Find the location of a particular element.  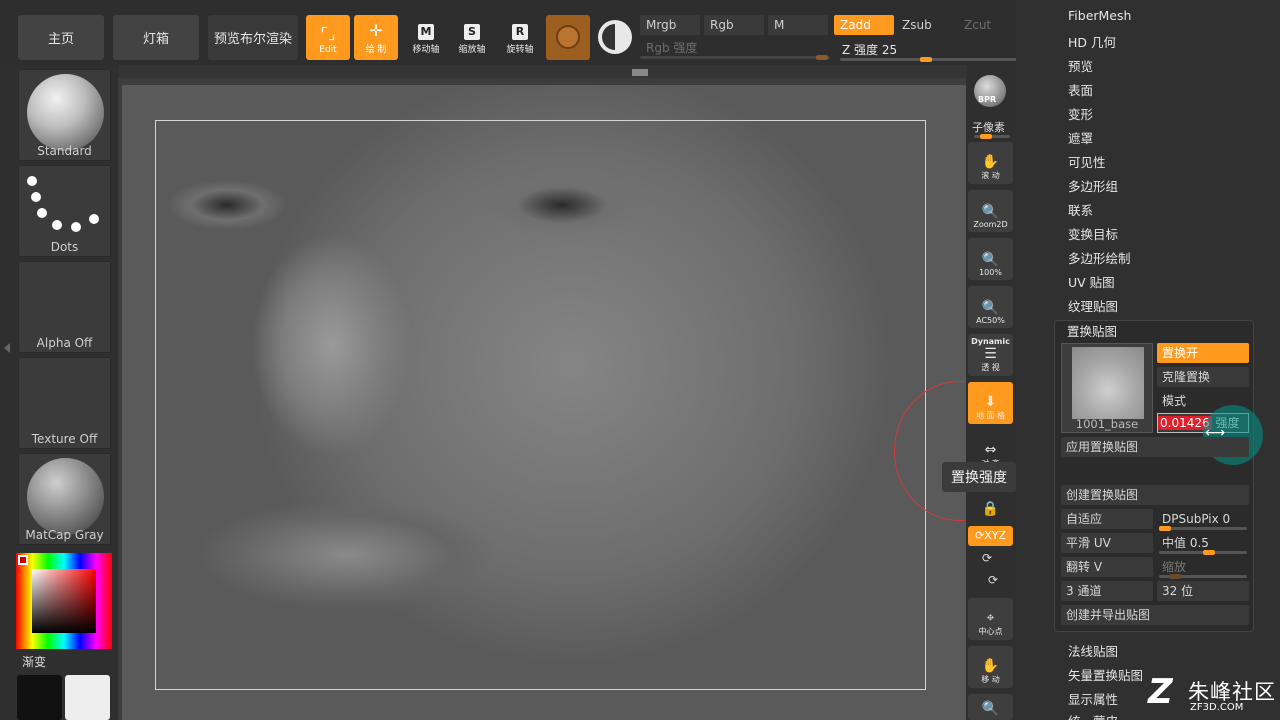

bpr-render-button: BPR is located at coordinates (990, 91).